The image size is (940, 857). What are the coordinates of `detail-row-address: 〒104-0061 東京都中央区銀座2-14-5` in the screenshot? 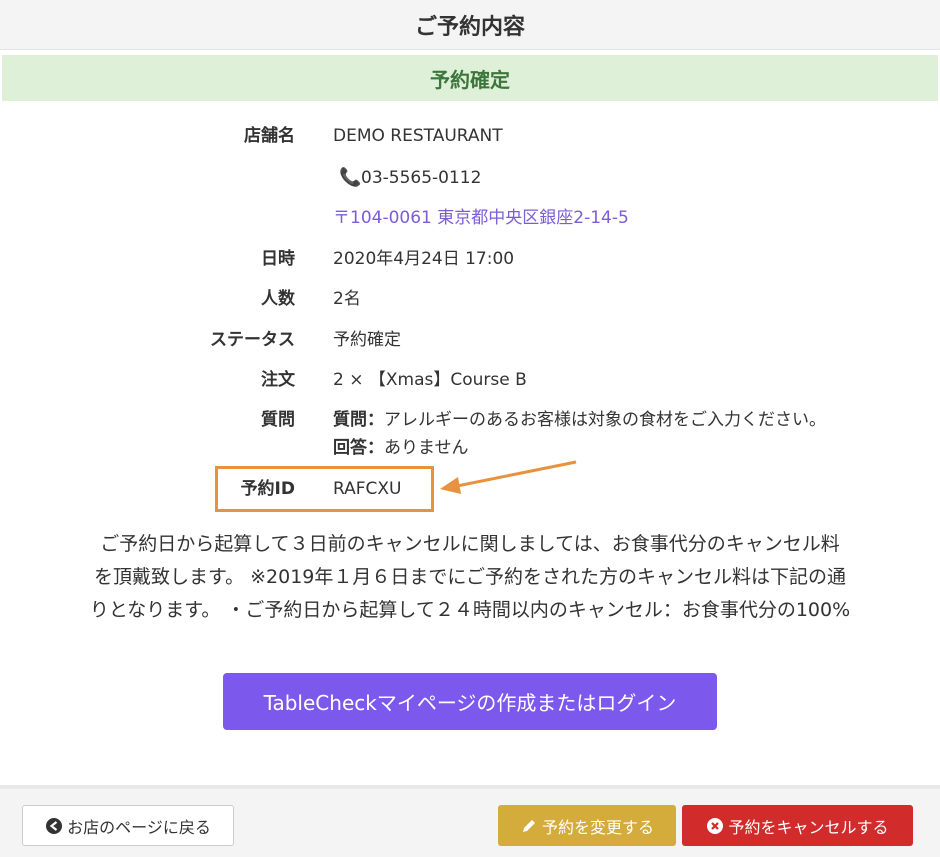 It's located at (470, 218).